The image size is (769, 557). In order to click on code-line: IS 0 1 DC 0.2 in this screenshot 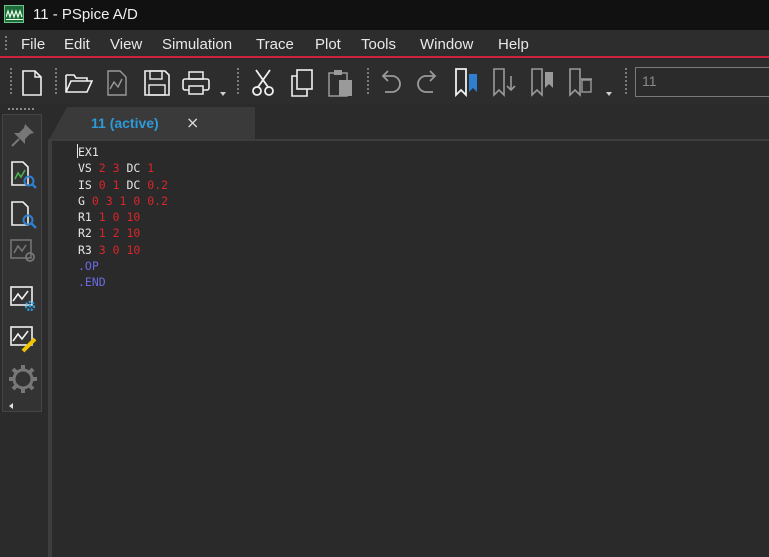, I will do `click(123, 185)`.